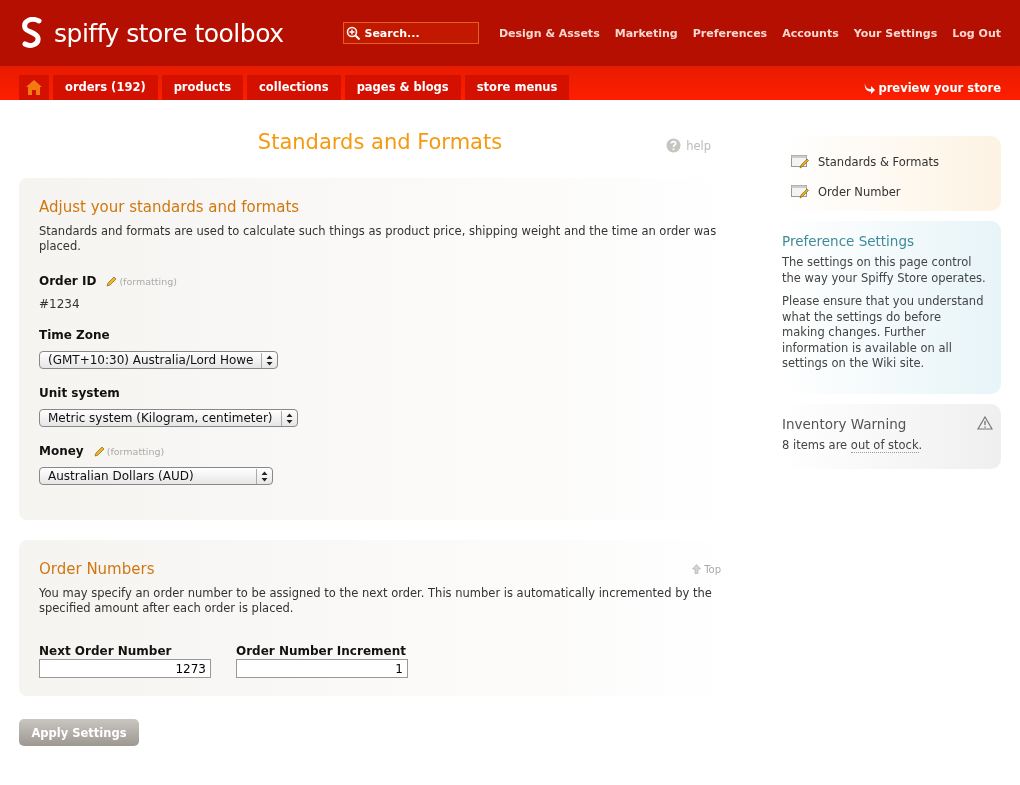  What do you see at coordinates (976, 33) in the screenshot?
I see `nav-link: Log Out` at bounding box center [976, 33].